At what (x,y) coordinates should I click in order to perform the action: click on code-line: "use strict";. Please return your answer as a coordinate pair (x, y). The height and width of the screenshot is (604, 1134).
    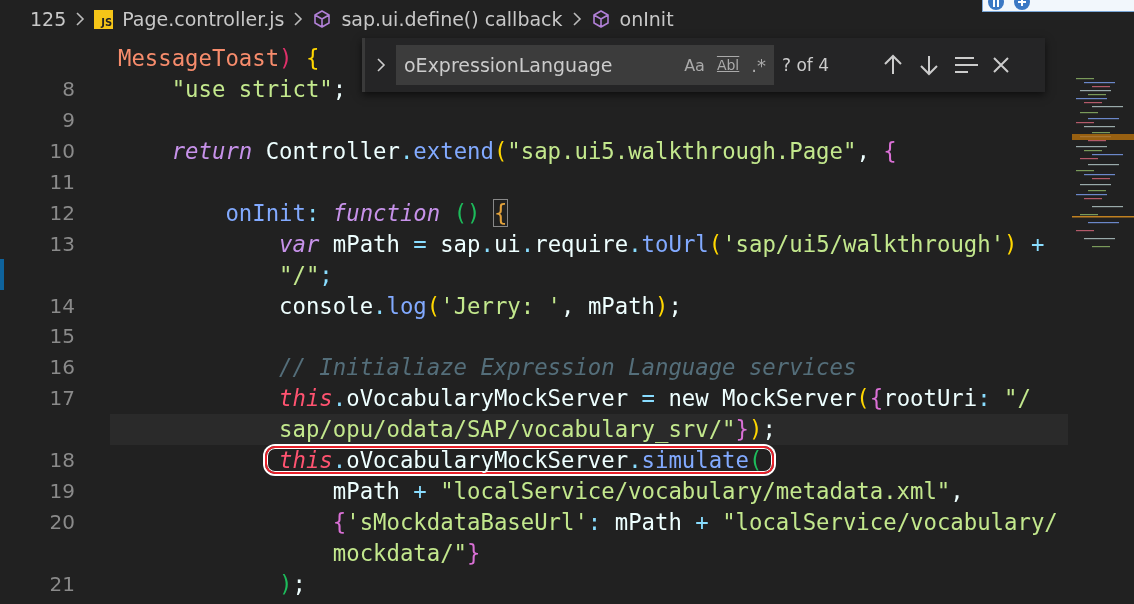
    Looking at the image, I should click on (258, 90).